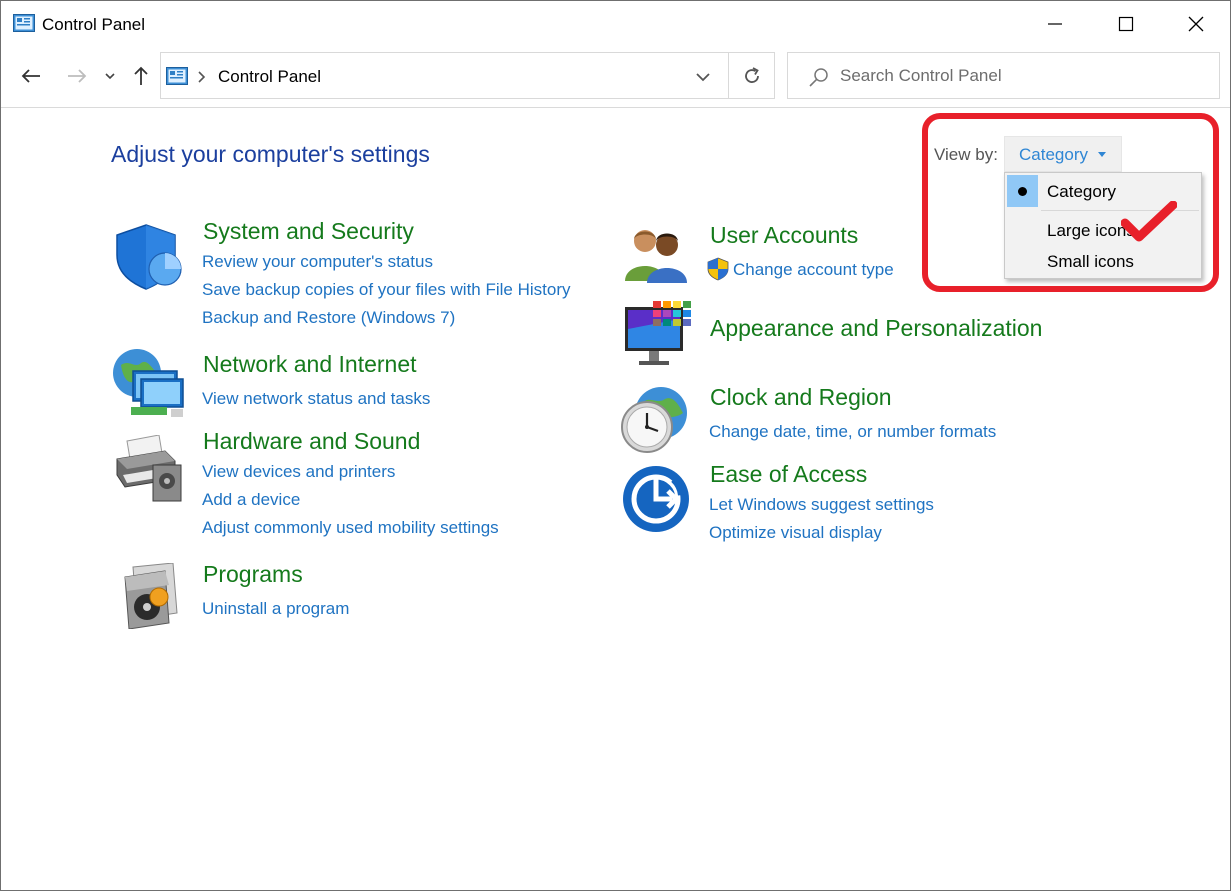  I want to click on link-devices-printers: View devices and printers, so click(298, 472).